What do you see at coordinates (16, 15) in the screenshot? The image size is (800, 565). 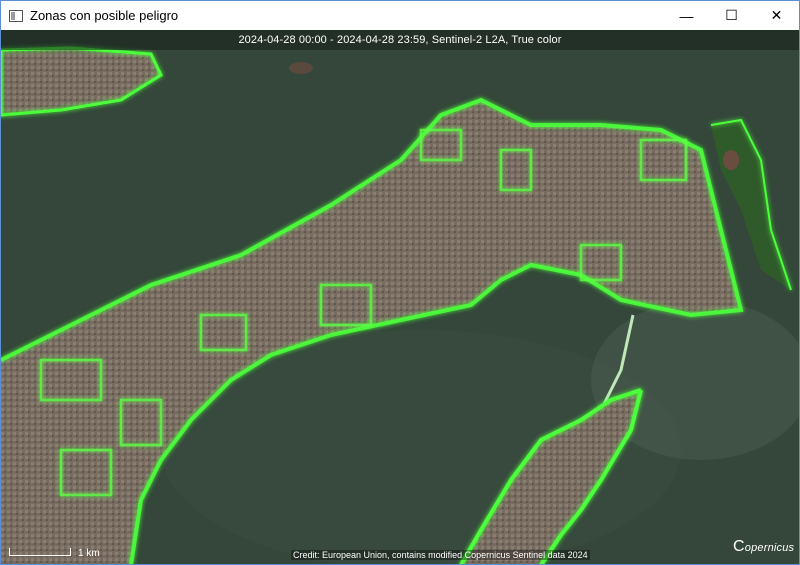 I see `app-icon` at bounding box center [16, 15].